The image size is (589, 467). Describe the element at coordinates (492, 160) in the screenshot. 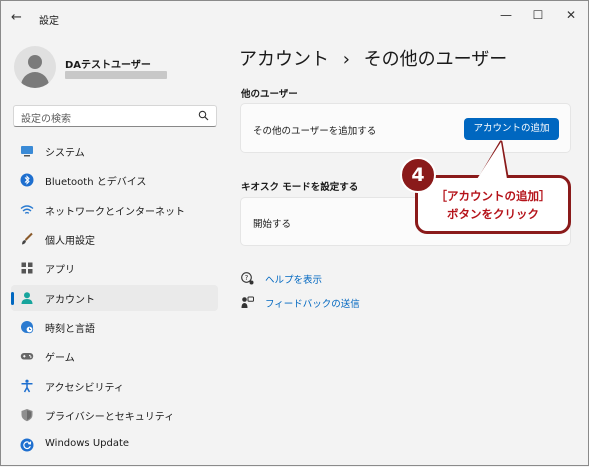

I see `callout-pointer-cover` at that location.